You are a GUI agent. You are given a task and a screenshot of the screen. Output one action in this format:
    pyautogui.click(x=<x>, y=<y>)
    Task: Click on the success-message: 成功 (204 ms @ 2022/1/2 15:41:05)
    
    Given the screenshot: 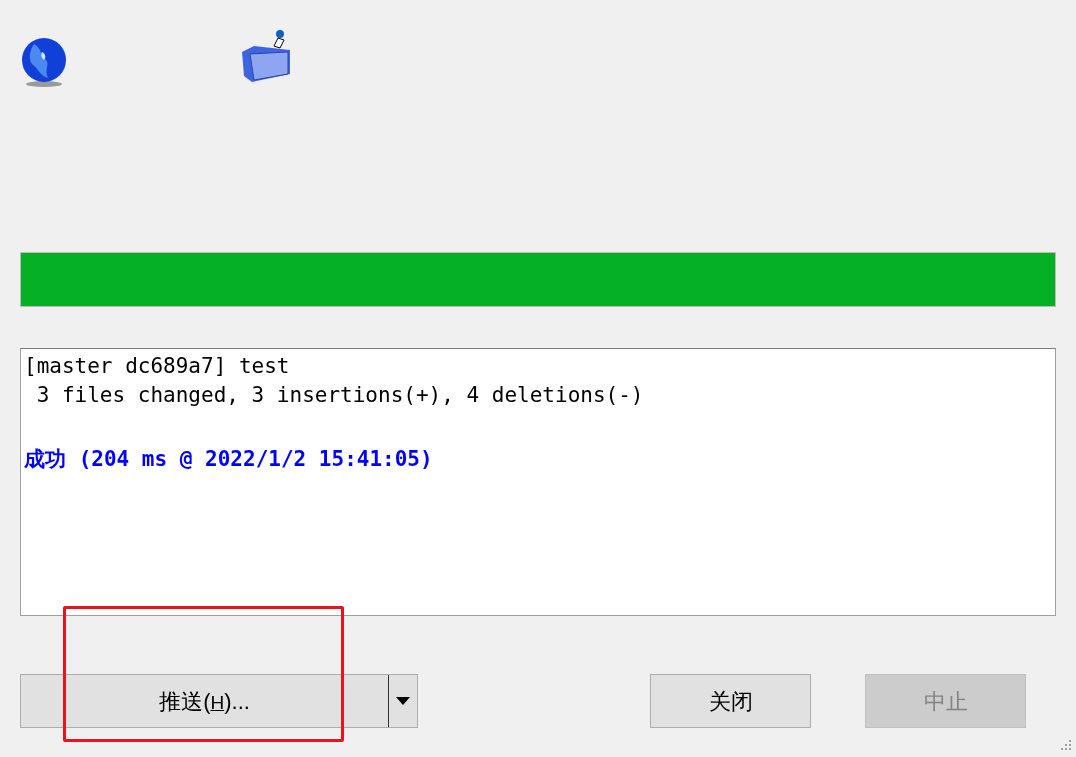 What is the action you would take?
    pyautogui.click(x=229, y=459)
    